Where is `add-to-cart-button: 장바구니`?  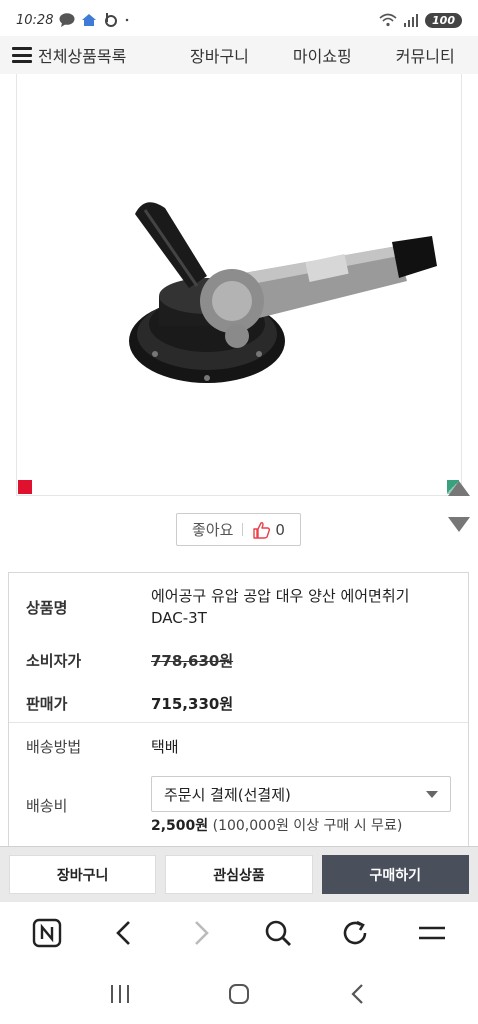
add-to-cart-button: 장바구니 is located at coordinates (83, 874).